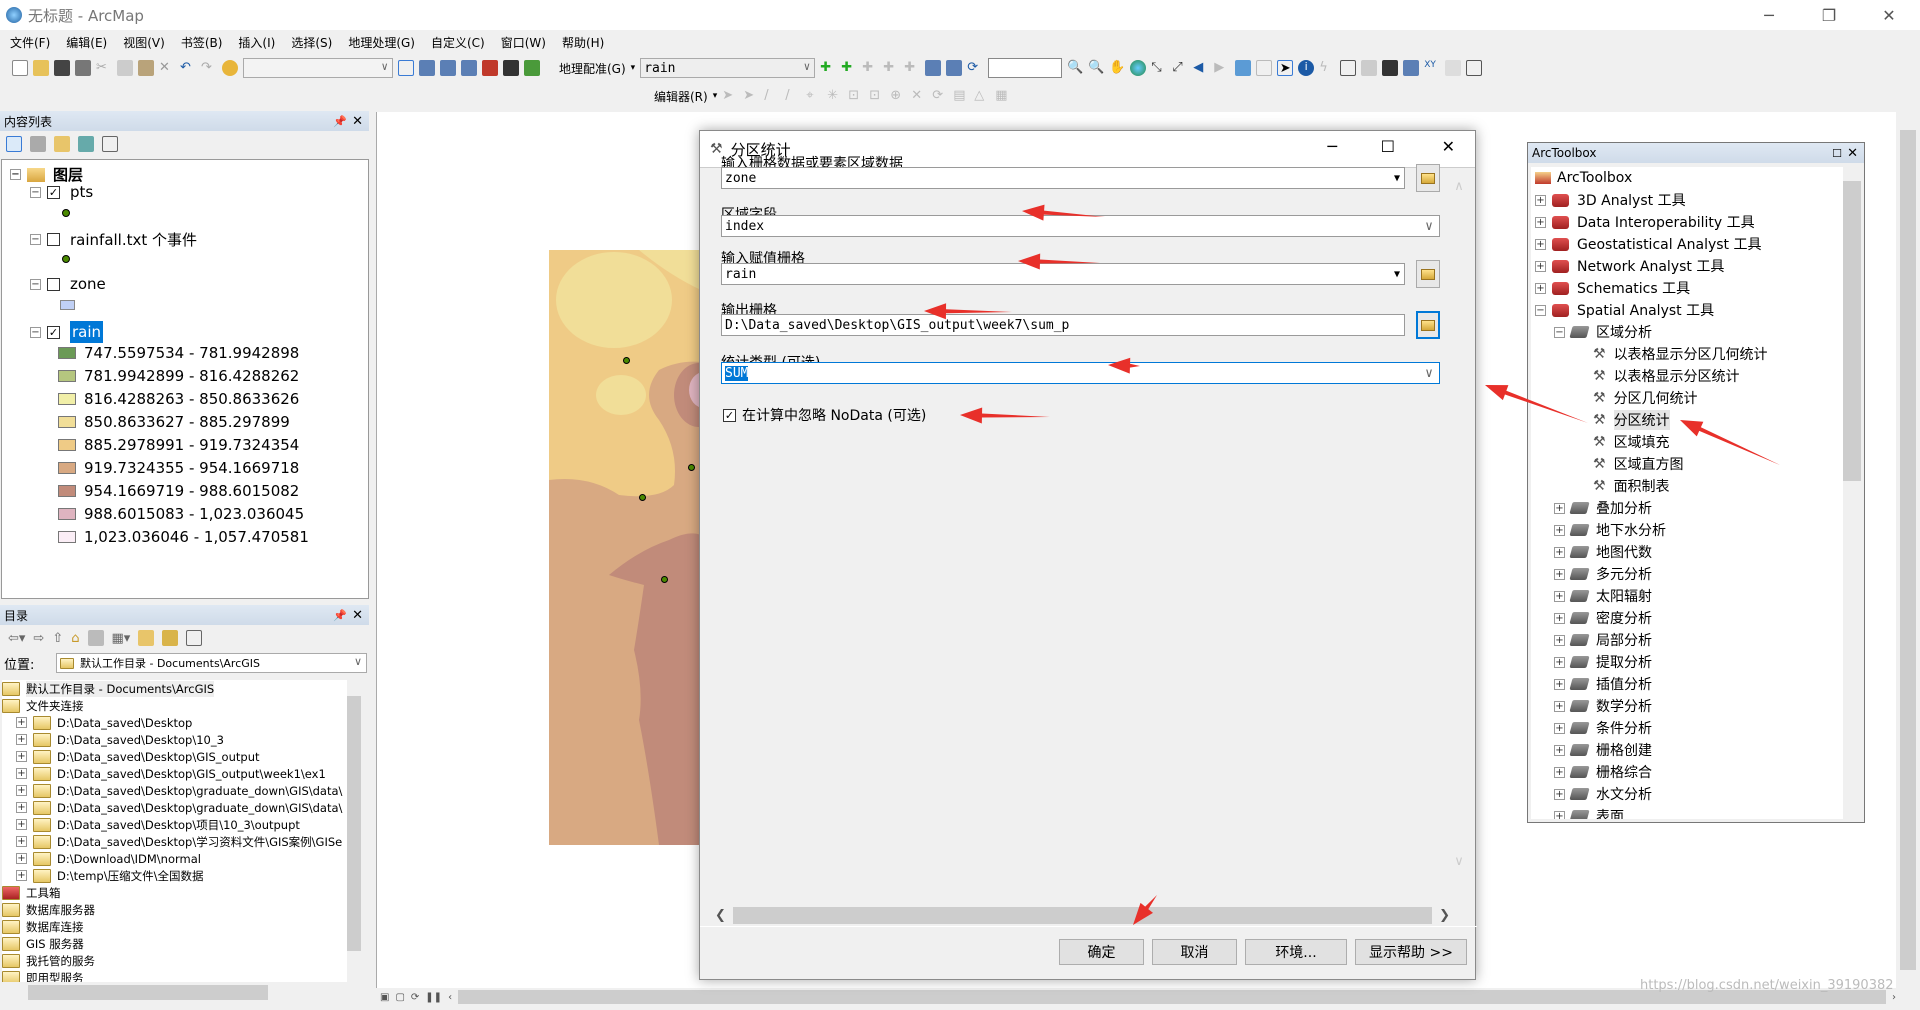 The height and width of the screenshot is (1010, 1920). Describe the element at coordinates (1264, 68) in the screenshot. I see `clear-selection-icon` at that location.